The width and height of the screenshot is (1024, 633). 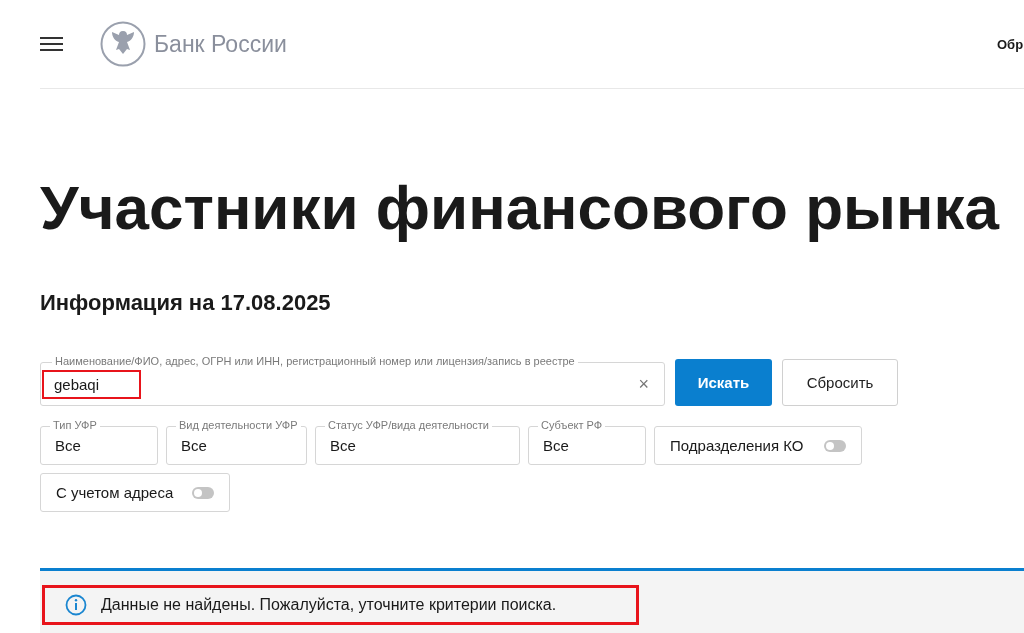 What do you see at coordinates (723, 382) in the screenshot?
I see `search-button: Искать` at bounding box center [723, 382].